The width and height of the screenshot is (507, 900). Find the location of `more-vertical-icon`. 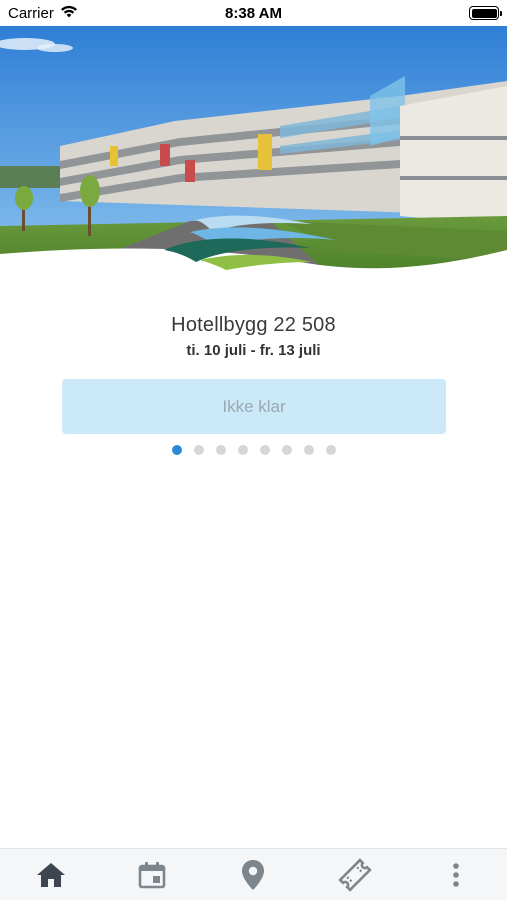

more-vertical-icon is located at coordinates (456, 874).